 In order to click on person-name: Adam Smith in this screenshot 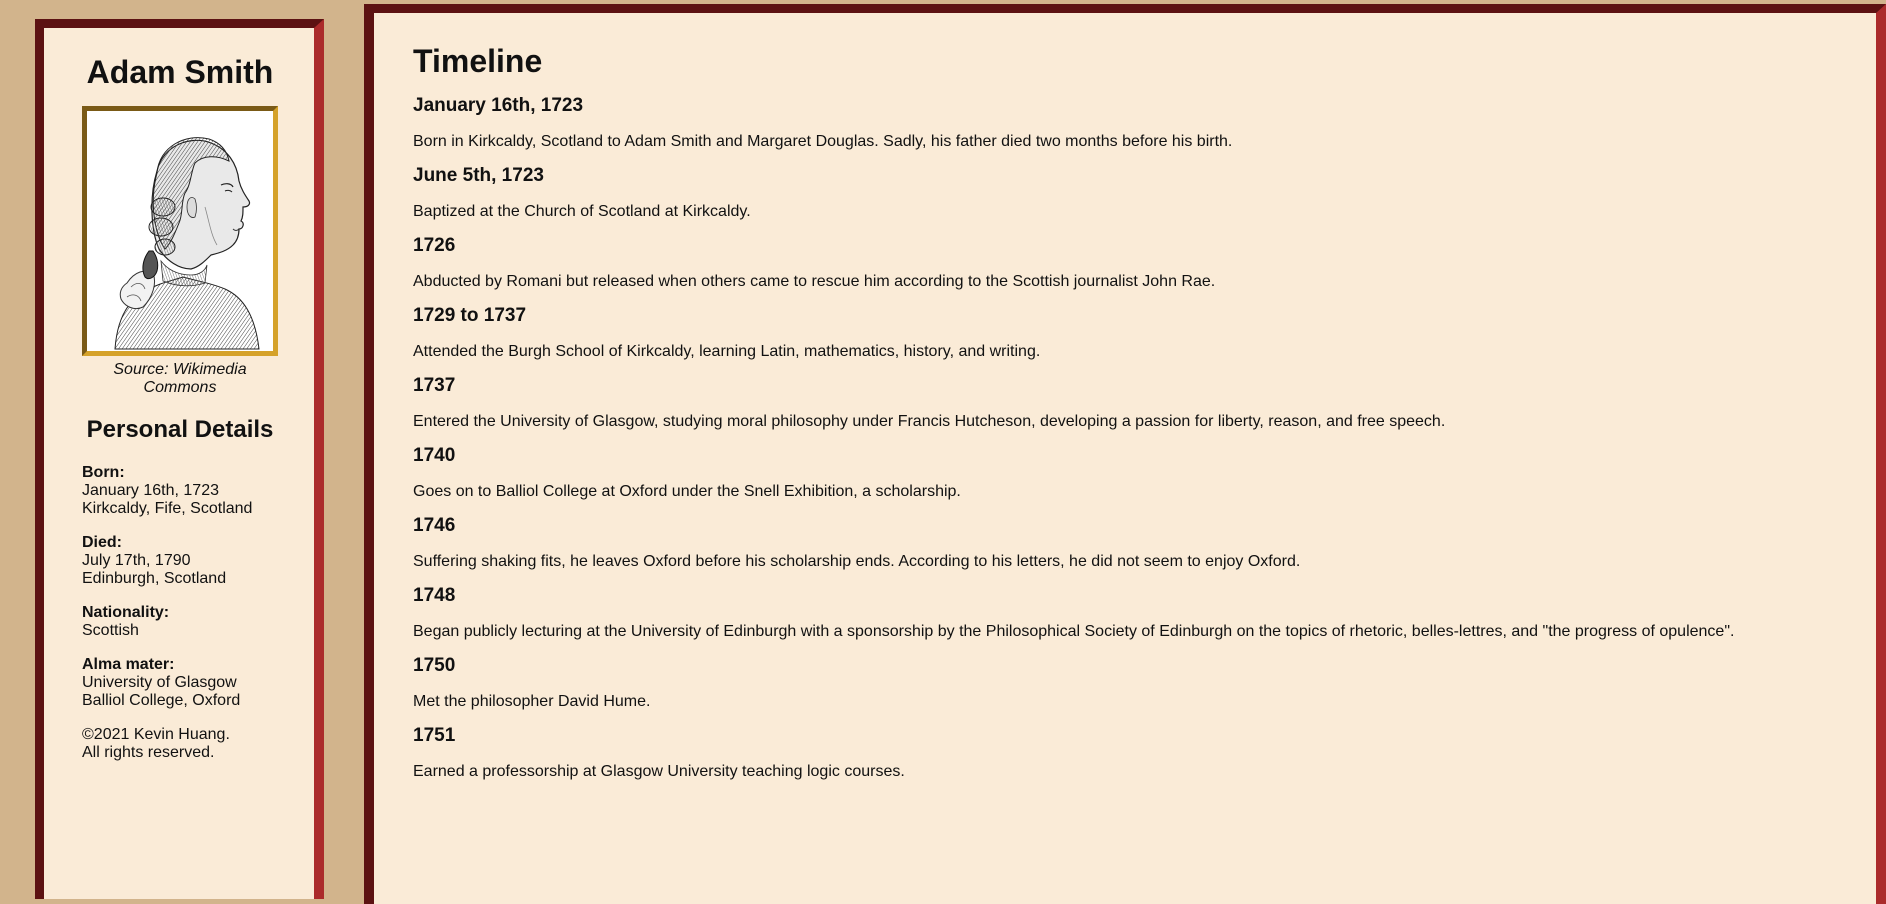, I will do `click(180, 72)`.